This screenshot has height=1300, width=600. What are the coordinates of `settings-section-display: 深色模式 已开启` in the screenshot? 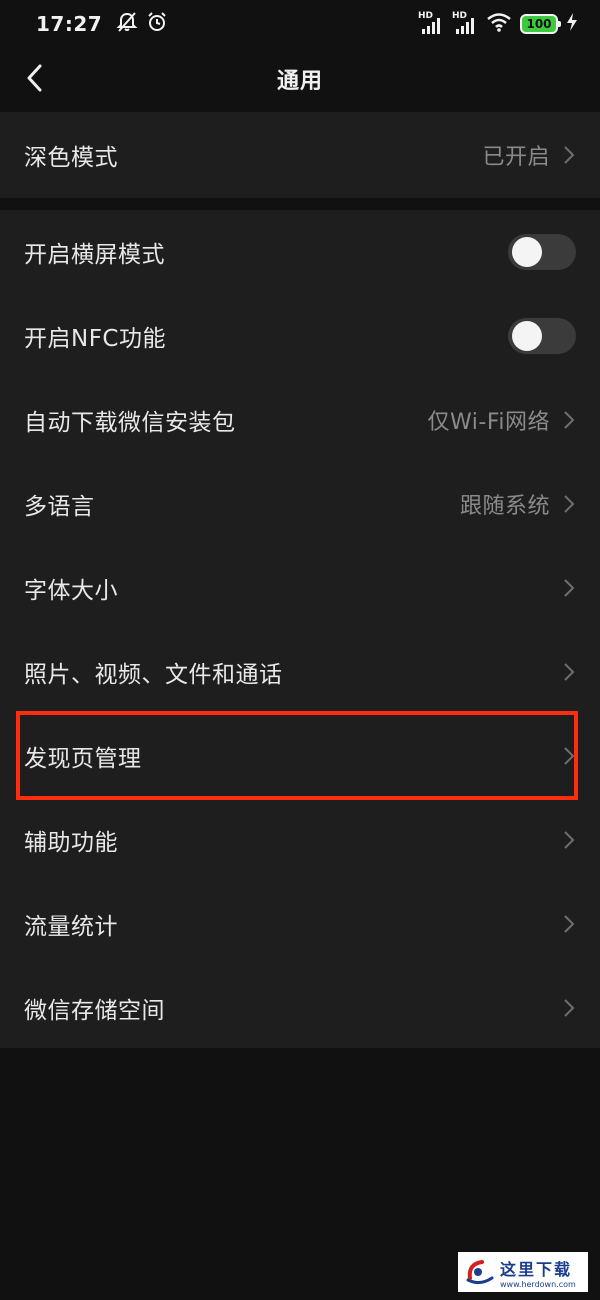 It's located at (300, 155).